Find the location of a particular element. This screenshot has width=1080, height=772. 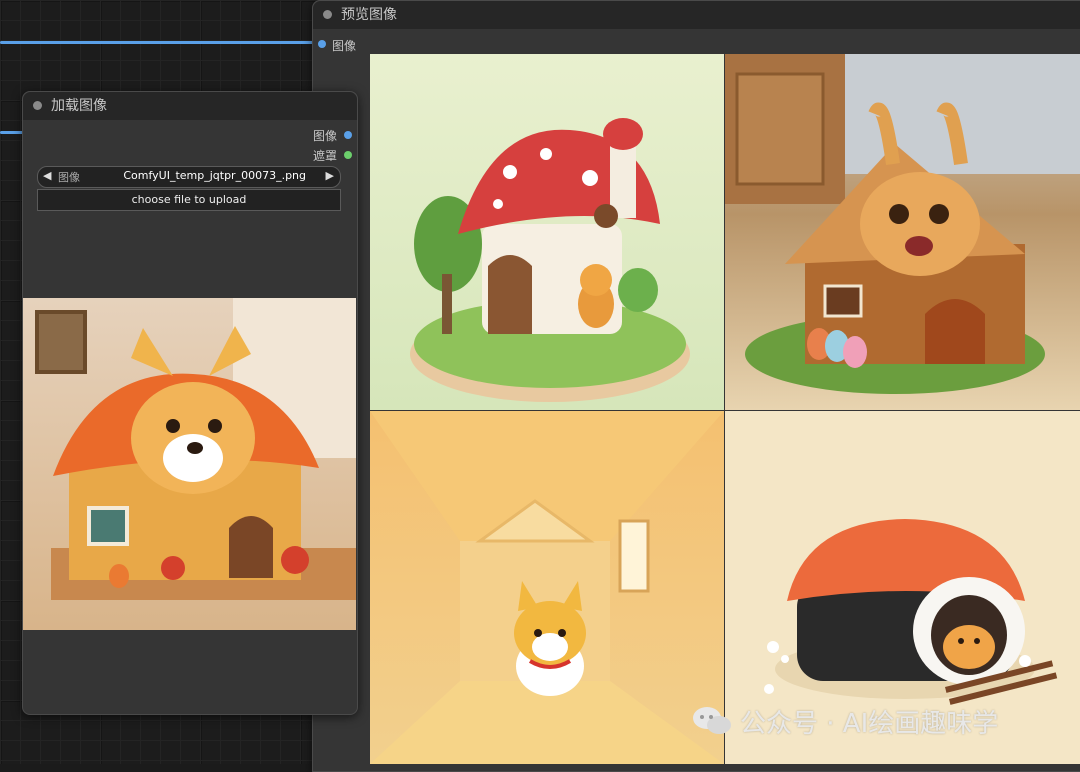

watermark: 公众号 · AI绘画趣味学 is located at coordinates (845, 721).